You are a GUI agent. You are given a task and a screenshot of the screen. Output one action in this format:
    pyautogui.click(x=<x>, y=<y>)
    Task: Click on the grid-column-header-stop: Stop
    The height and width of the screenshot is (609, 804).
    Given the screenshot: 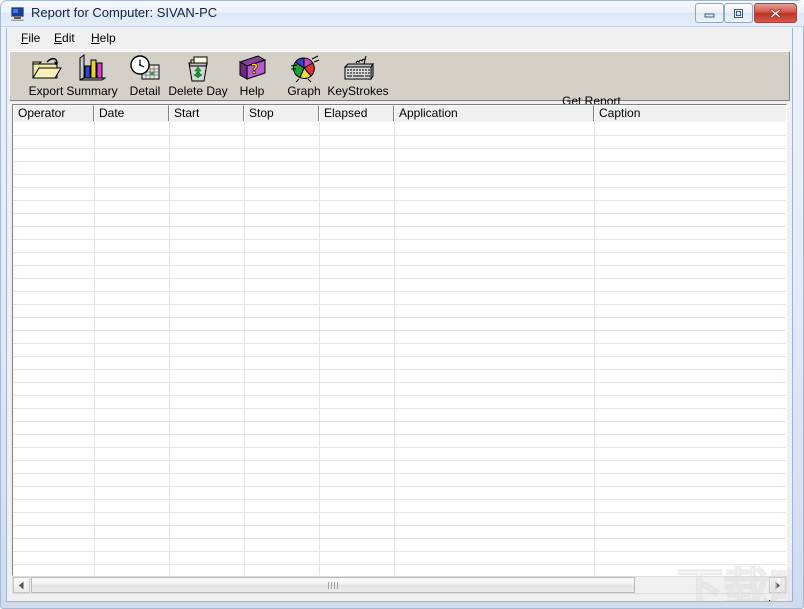 What is the action you would take?
    pyautogui.click(x=281, y=113)
    